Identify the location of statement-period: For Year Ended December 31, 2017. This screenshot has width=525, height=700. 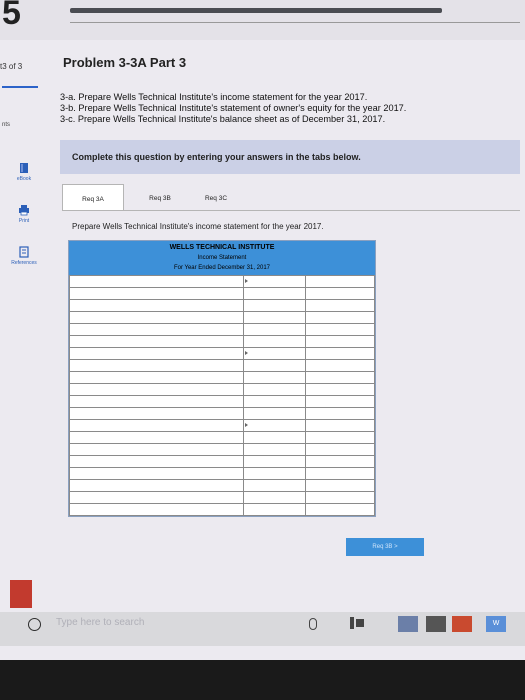
(222, 268).